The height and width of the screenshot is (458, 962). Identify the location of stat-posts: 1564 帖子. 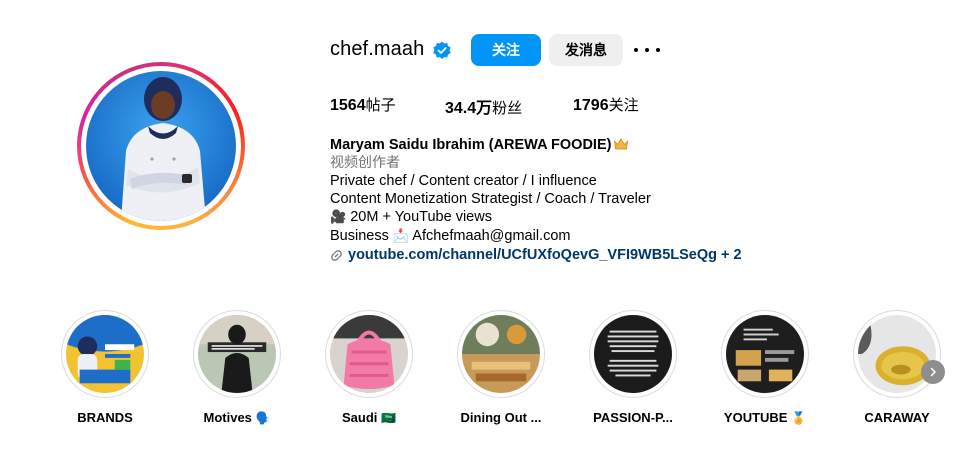
(363, 104).